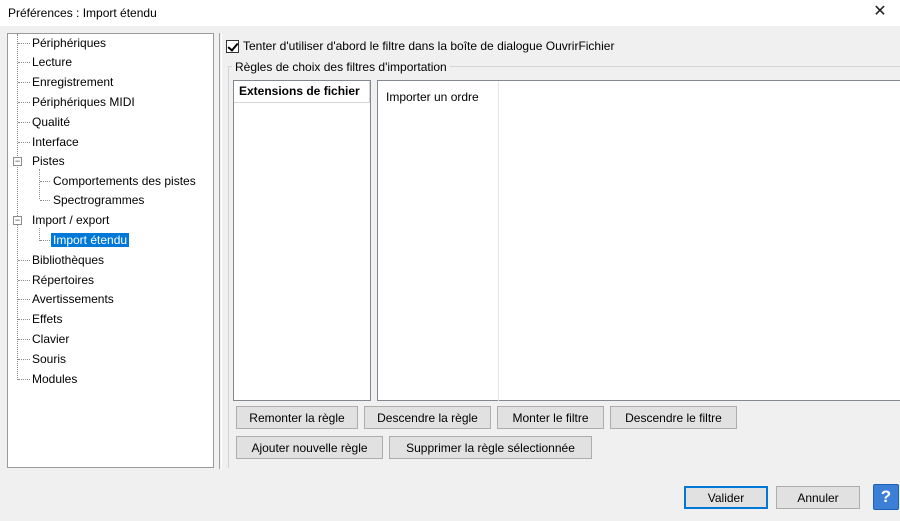 This screenshot has height=521, width=900. I want to click on delete-rule-button: Supprimer la règle sélectionnée, so click(490, 447).